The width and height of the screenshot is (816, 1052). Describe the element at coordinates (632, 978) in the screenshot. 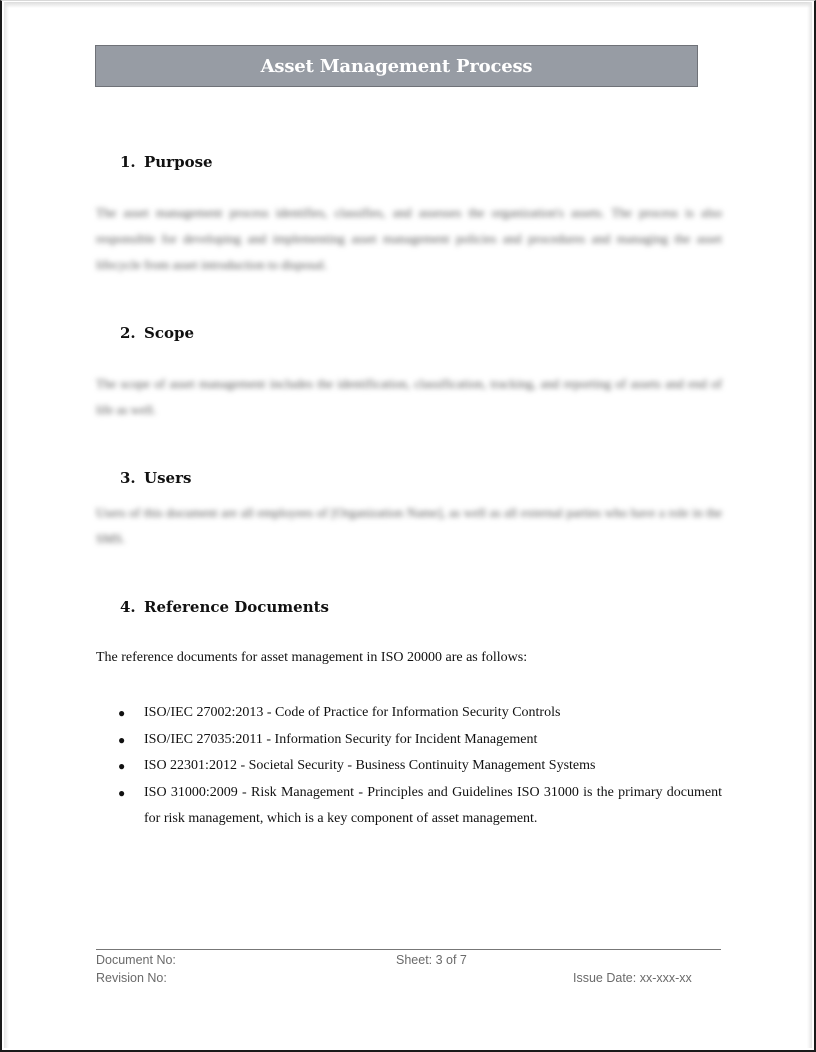

I see `footer-issue-date: Issue Date: xx-xxx-xx` at that location.